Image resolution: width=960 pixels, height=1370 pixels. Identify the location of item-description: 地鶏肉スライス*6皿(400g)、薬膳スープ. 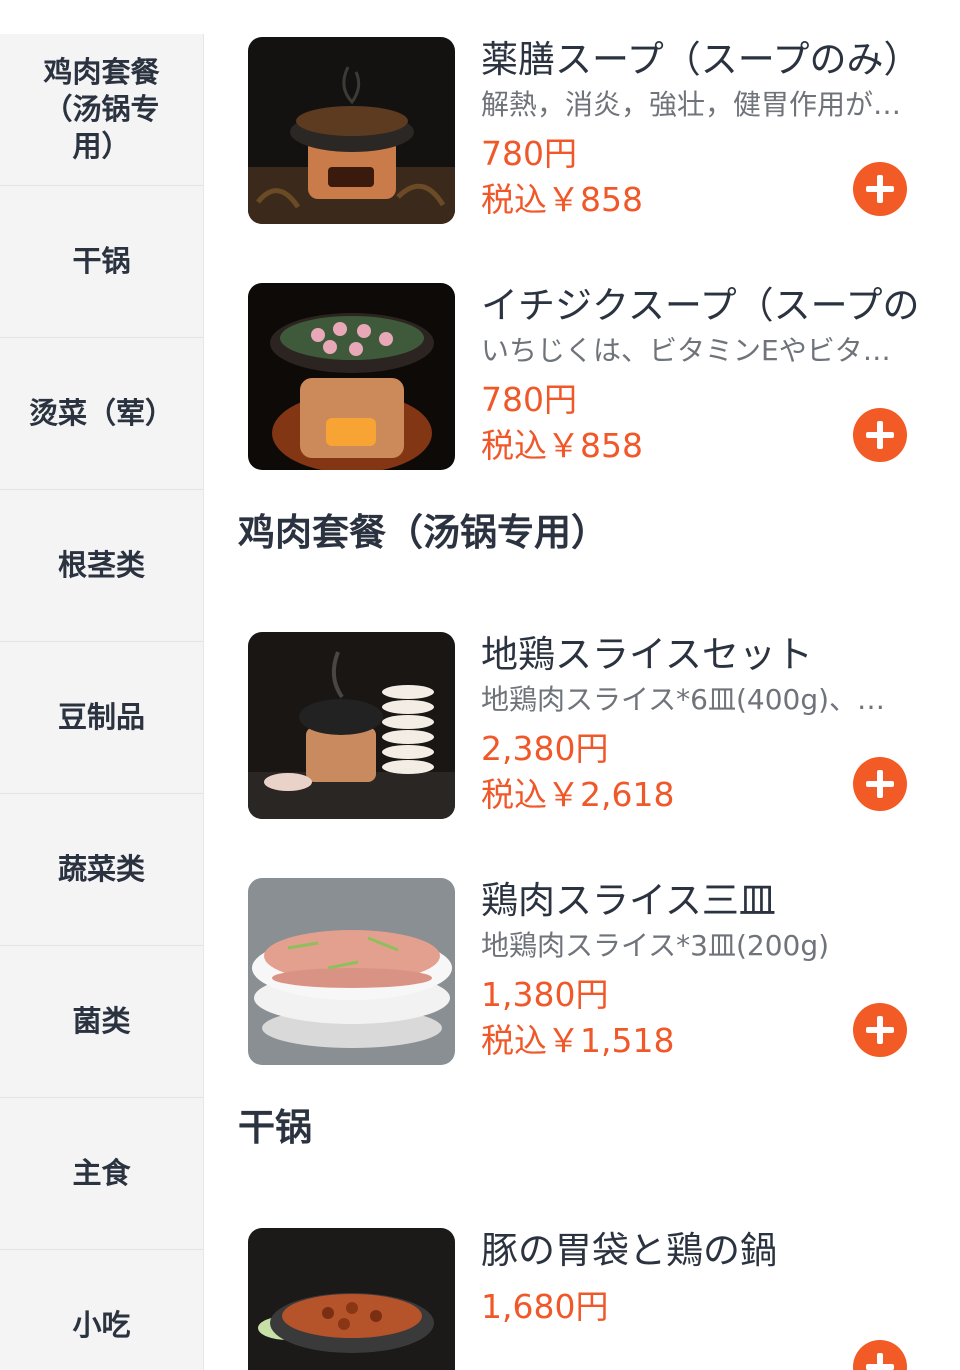
(692, 699).